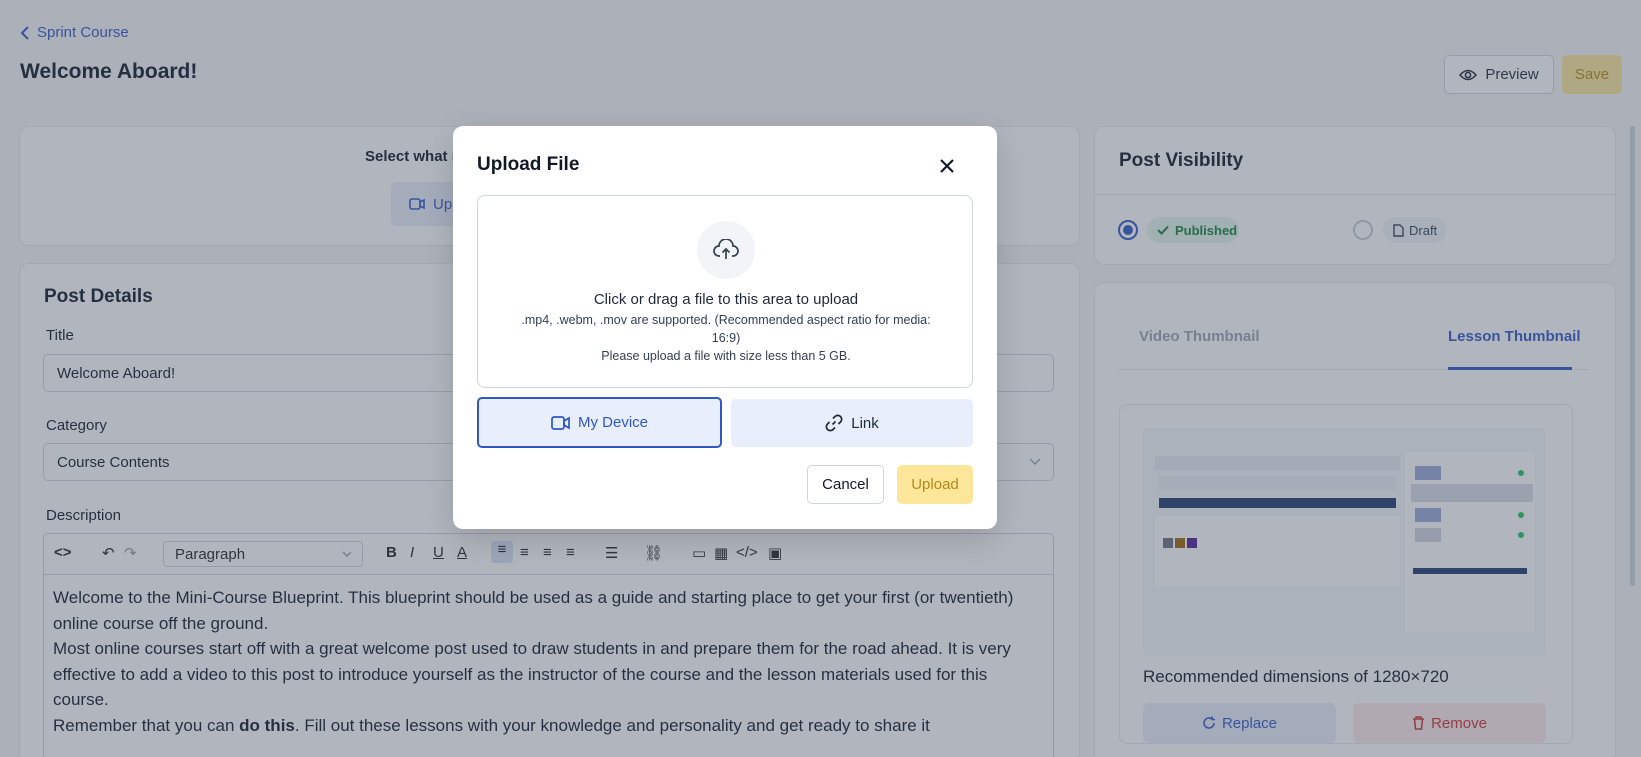 This screenshot has height=757, width=1641. What do you see at coordinates (865, 423) in the screenshot?
I see `link-label: Link` at bounding box center [865, 423].